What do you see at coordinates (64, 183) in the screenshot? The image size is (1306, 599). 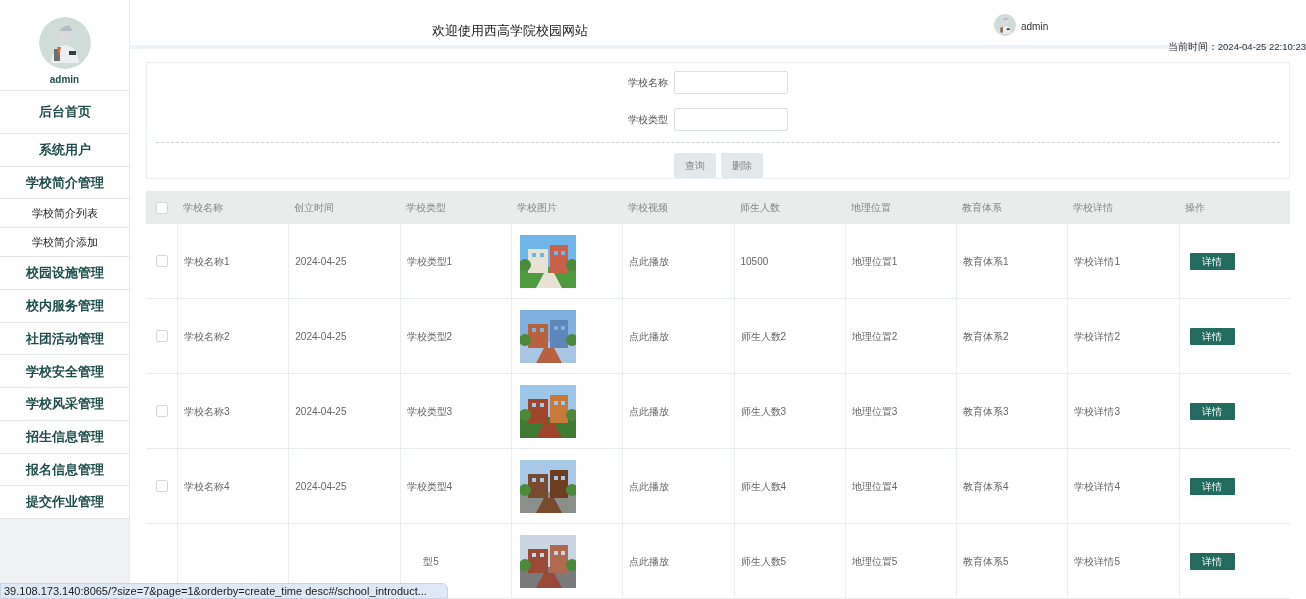 I see `menu-item: 学校简介管理` at bounding box center [64, 183].